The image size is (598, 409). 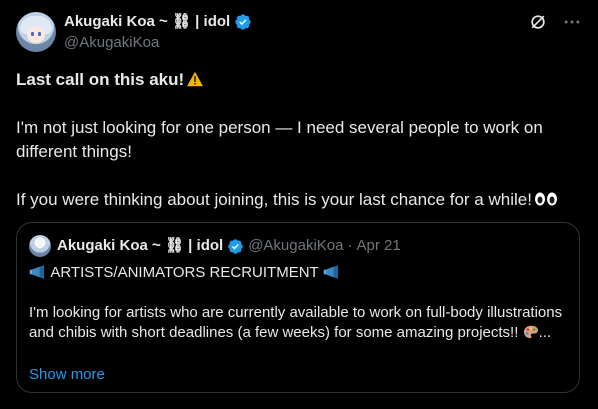 I want to click on show-more-link: Show more, so click(x=67, y=375).